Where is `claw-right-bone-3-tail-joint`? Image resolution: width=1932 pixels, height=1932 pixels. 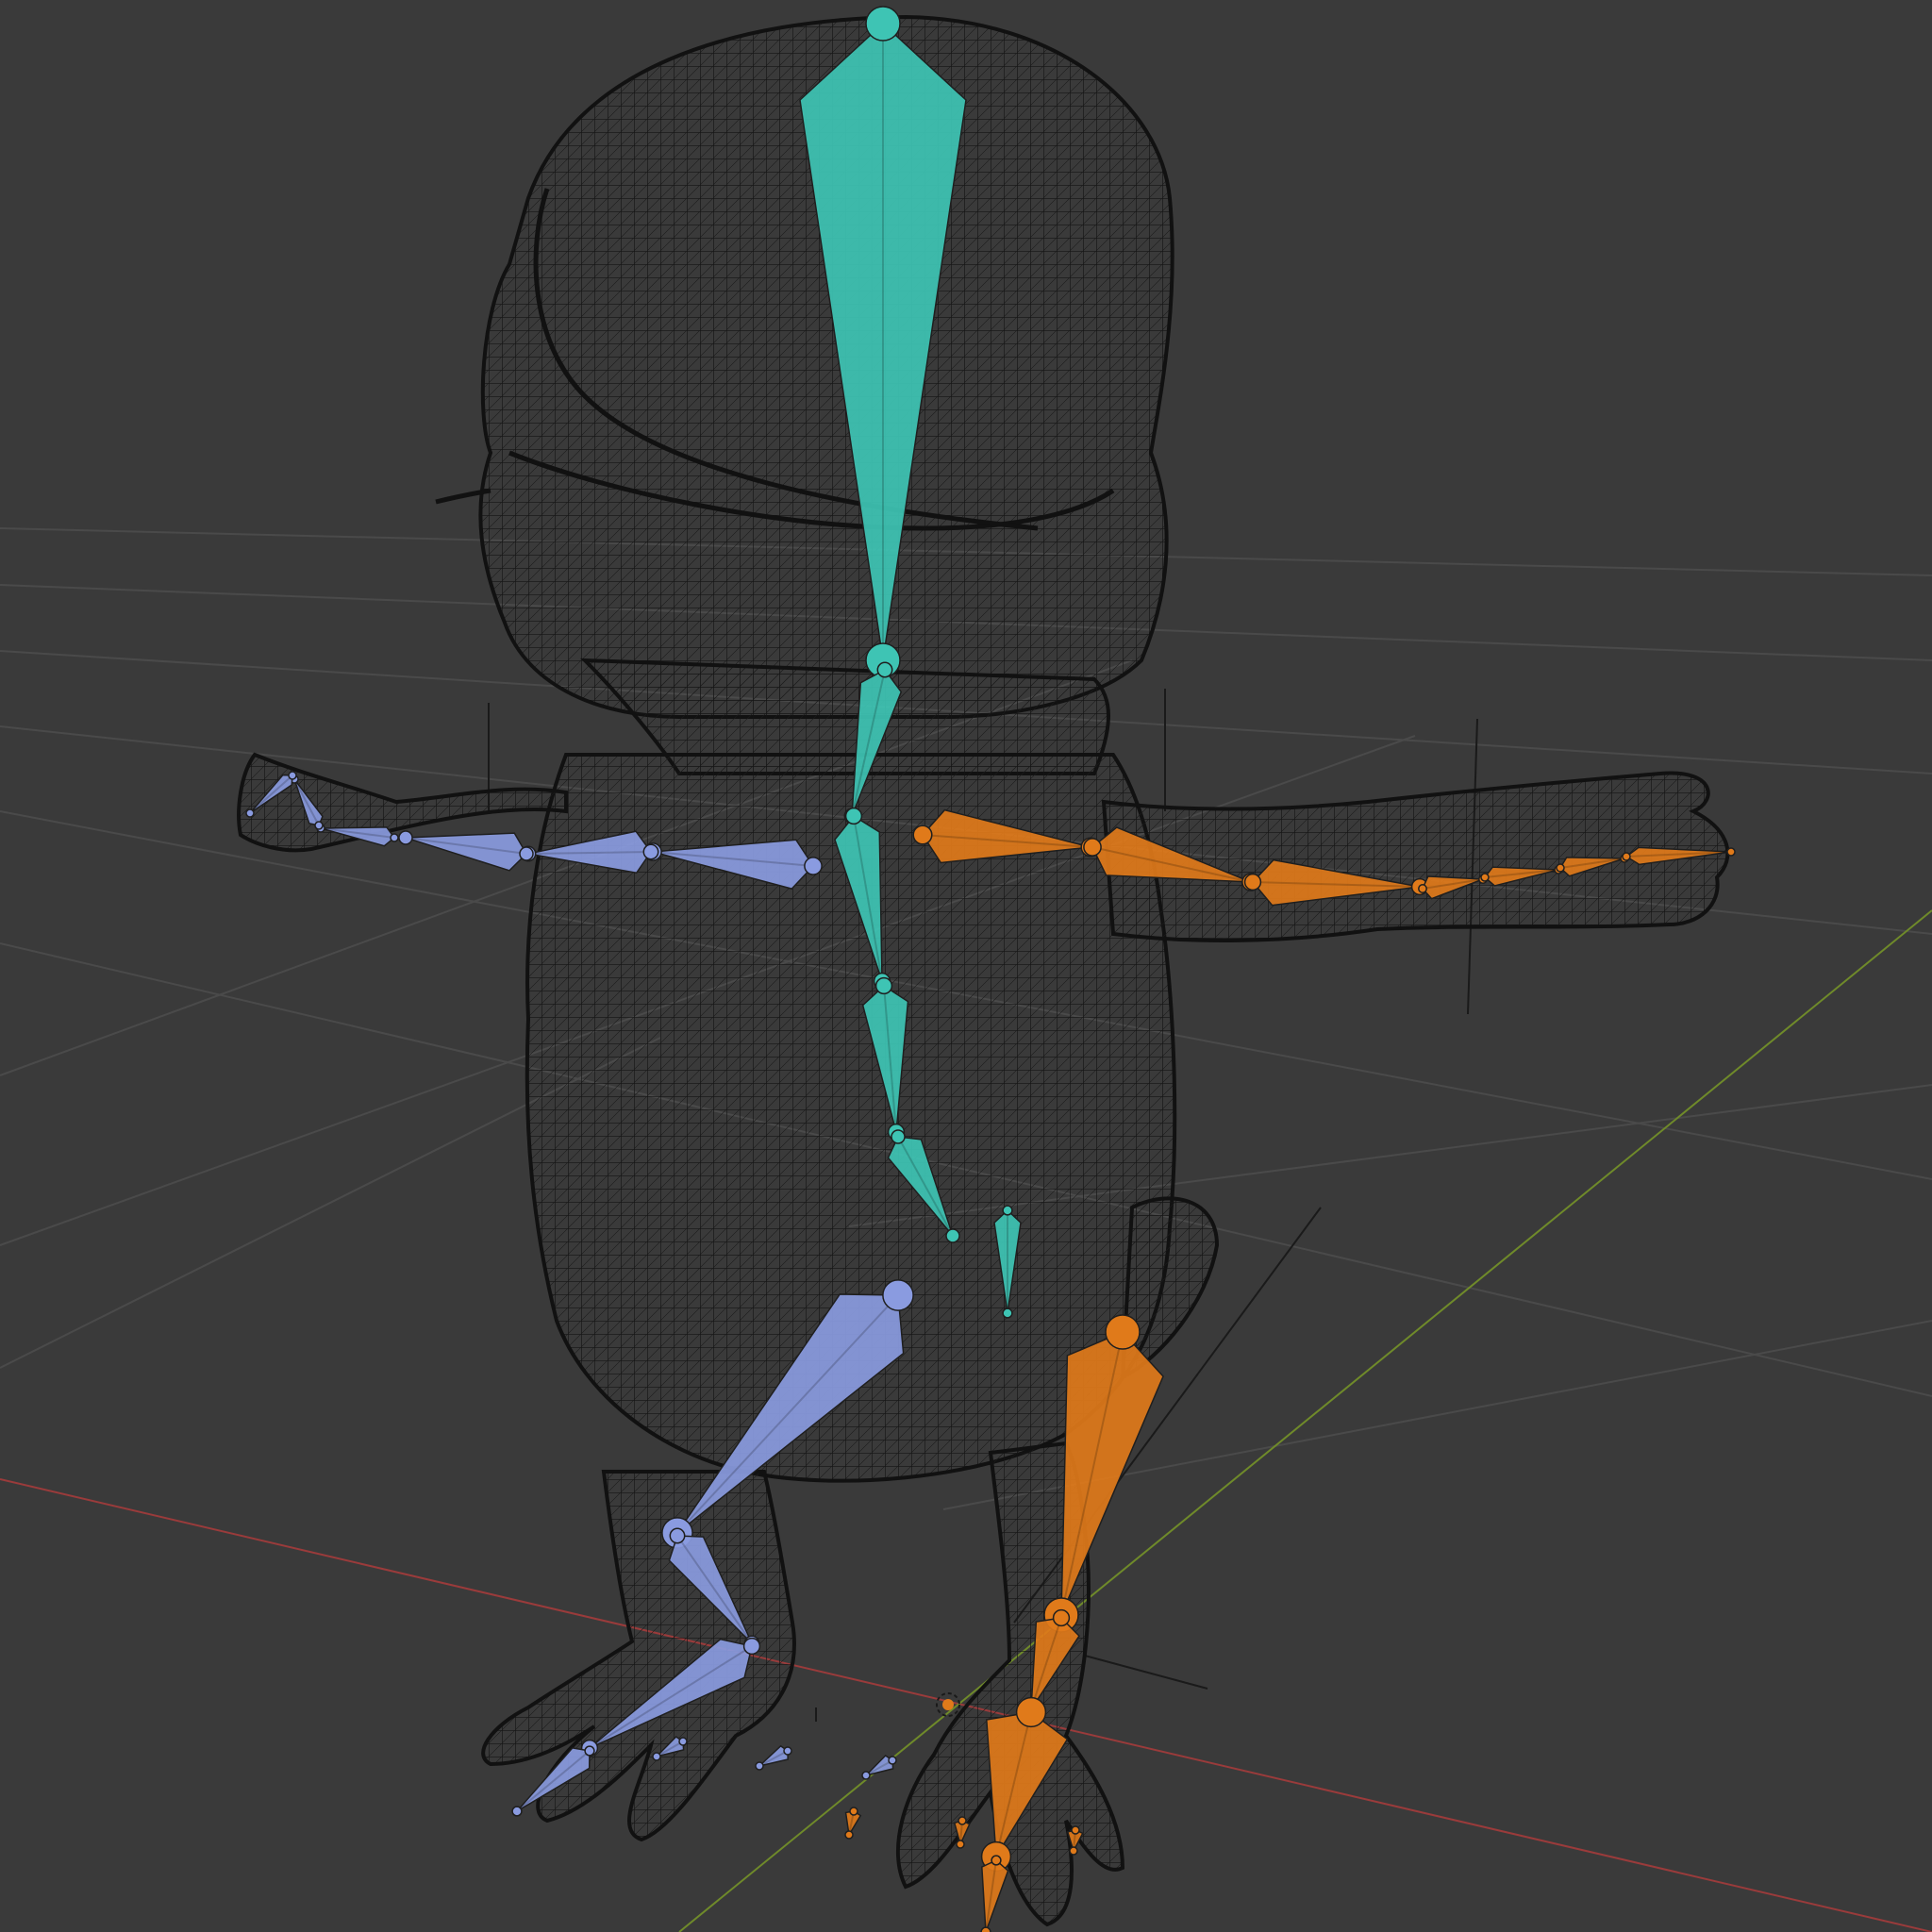 claw-right-bone-3-tail-joint is located at coordinates (1074, 1851).